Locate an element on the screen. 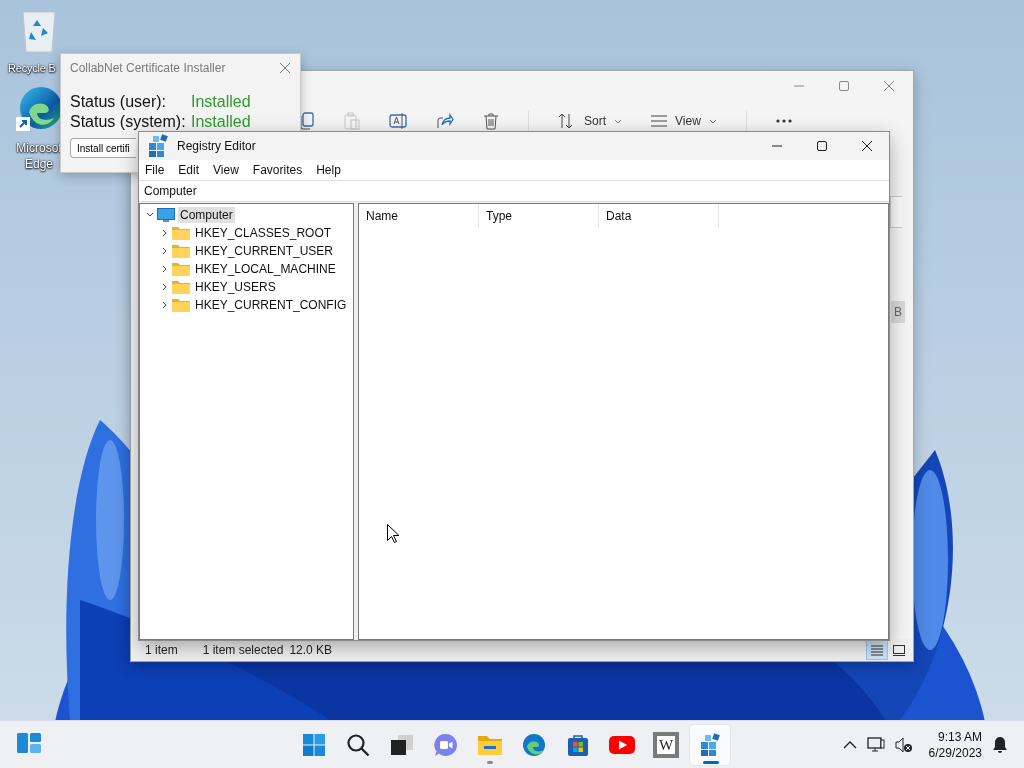 The image size is (1024, 768). task-view-icon is located at coordinates (402, 745).